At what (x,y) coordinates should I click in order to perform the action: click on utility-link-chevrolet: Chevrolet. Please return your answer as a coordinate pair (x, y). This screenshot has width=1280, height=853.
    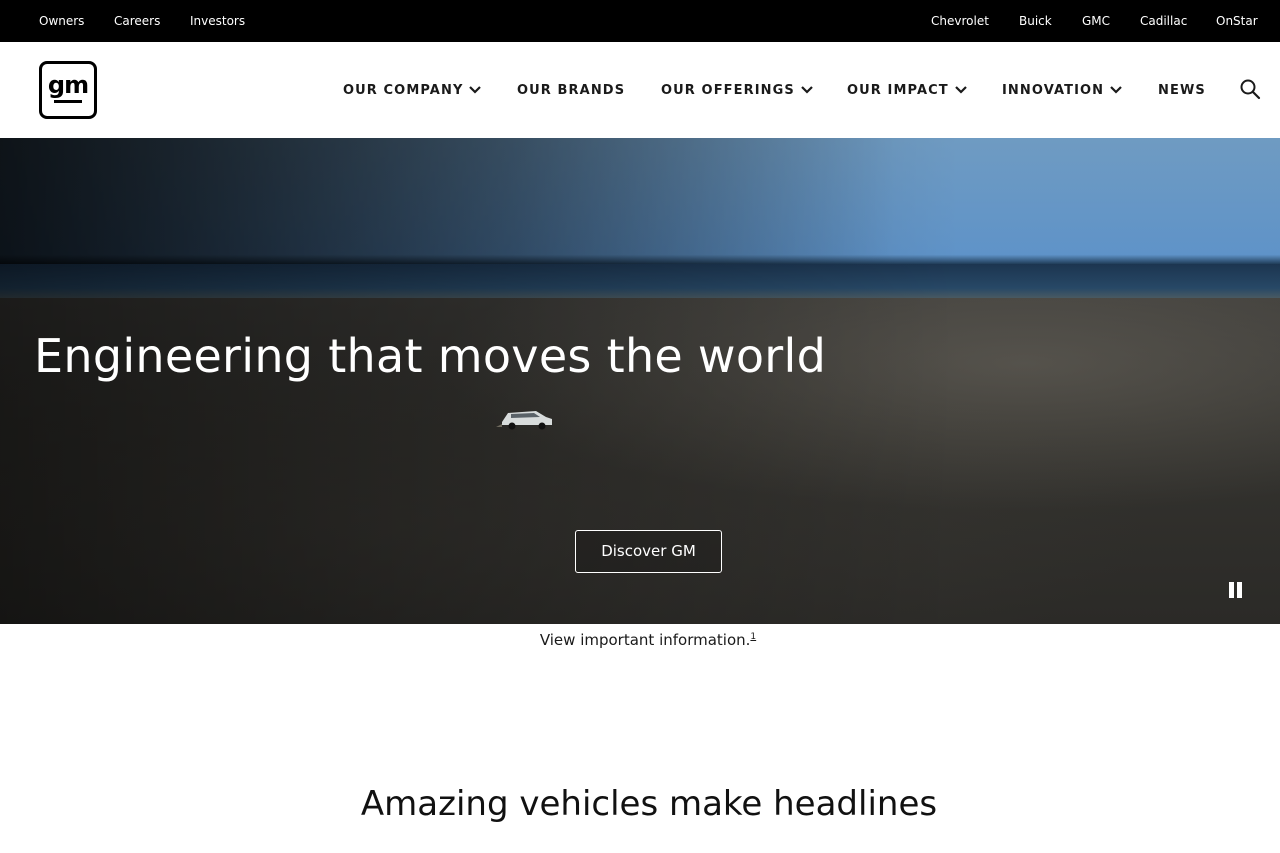
    Looking at the image, I should click on (960, 21).